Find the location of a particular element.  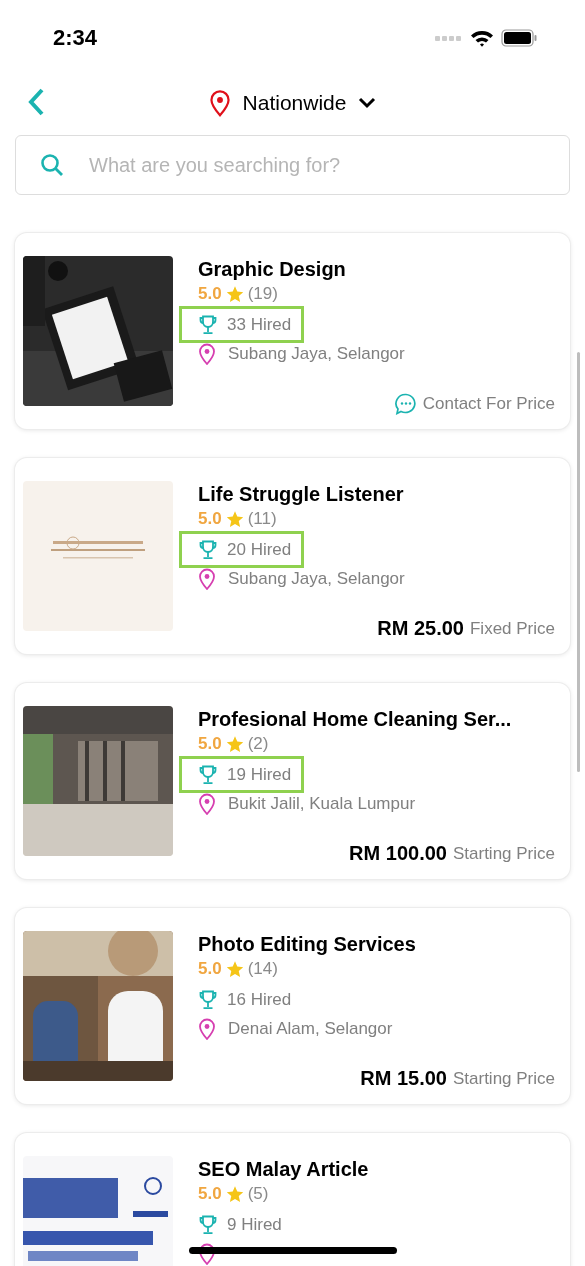

chevron-down-icon is located at coordinates (367, 103).